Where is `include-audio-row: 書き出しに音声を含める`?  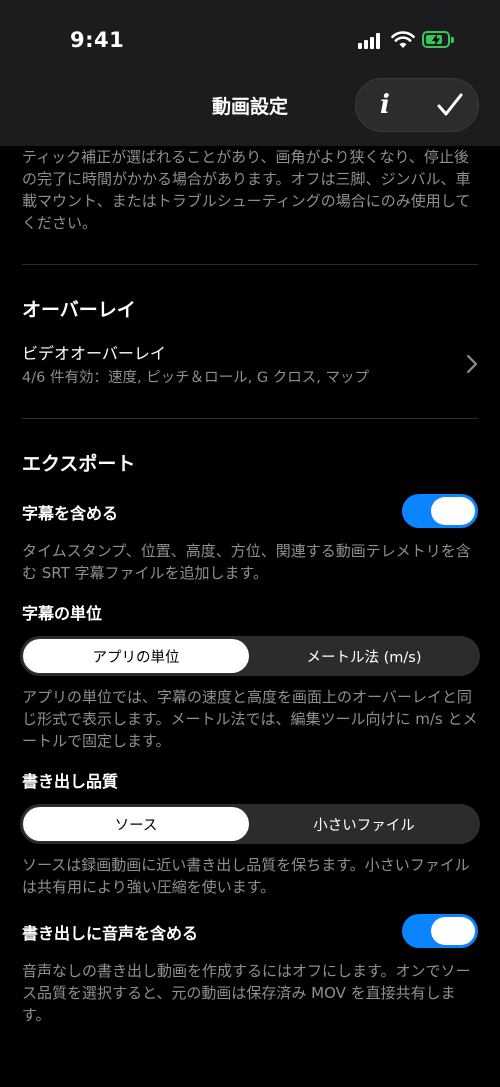 include-audio-row: 書き出しに音声を含める is located at coordinates (250, 931).